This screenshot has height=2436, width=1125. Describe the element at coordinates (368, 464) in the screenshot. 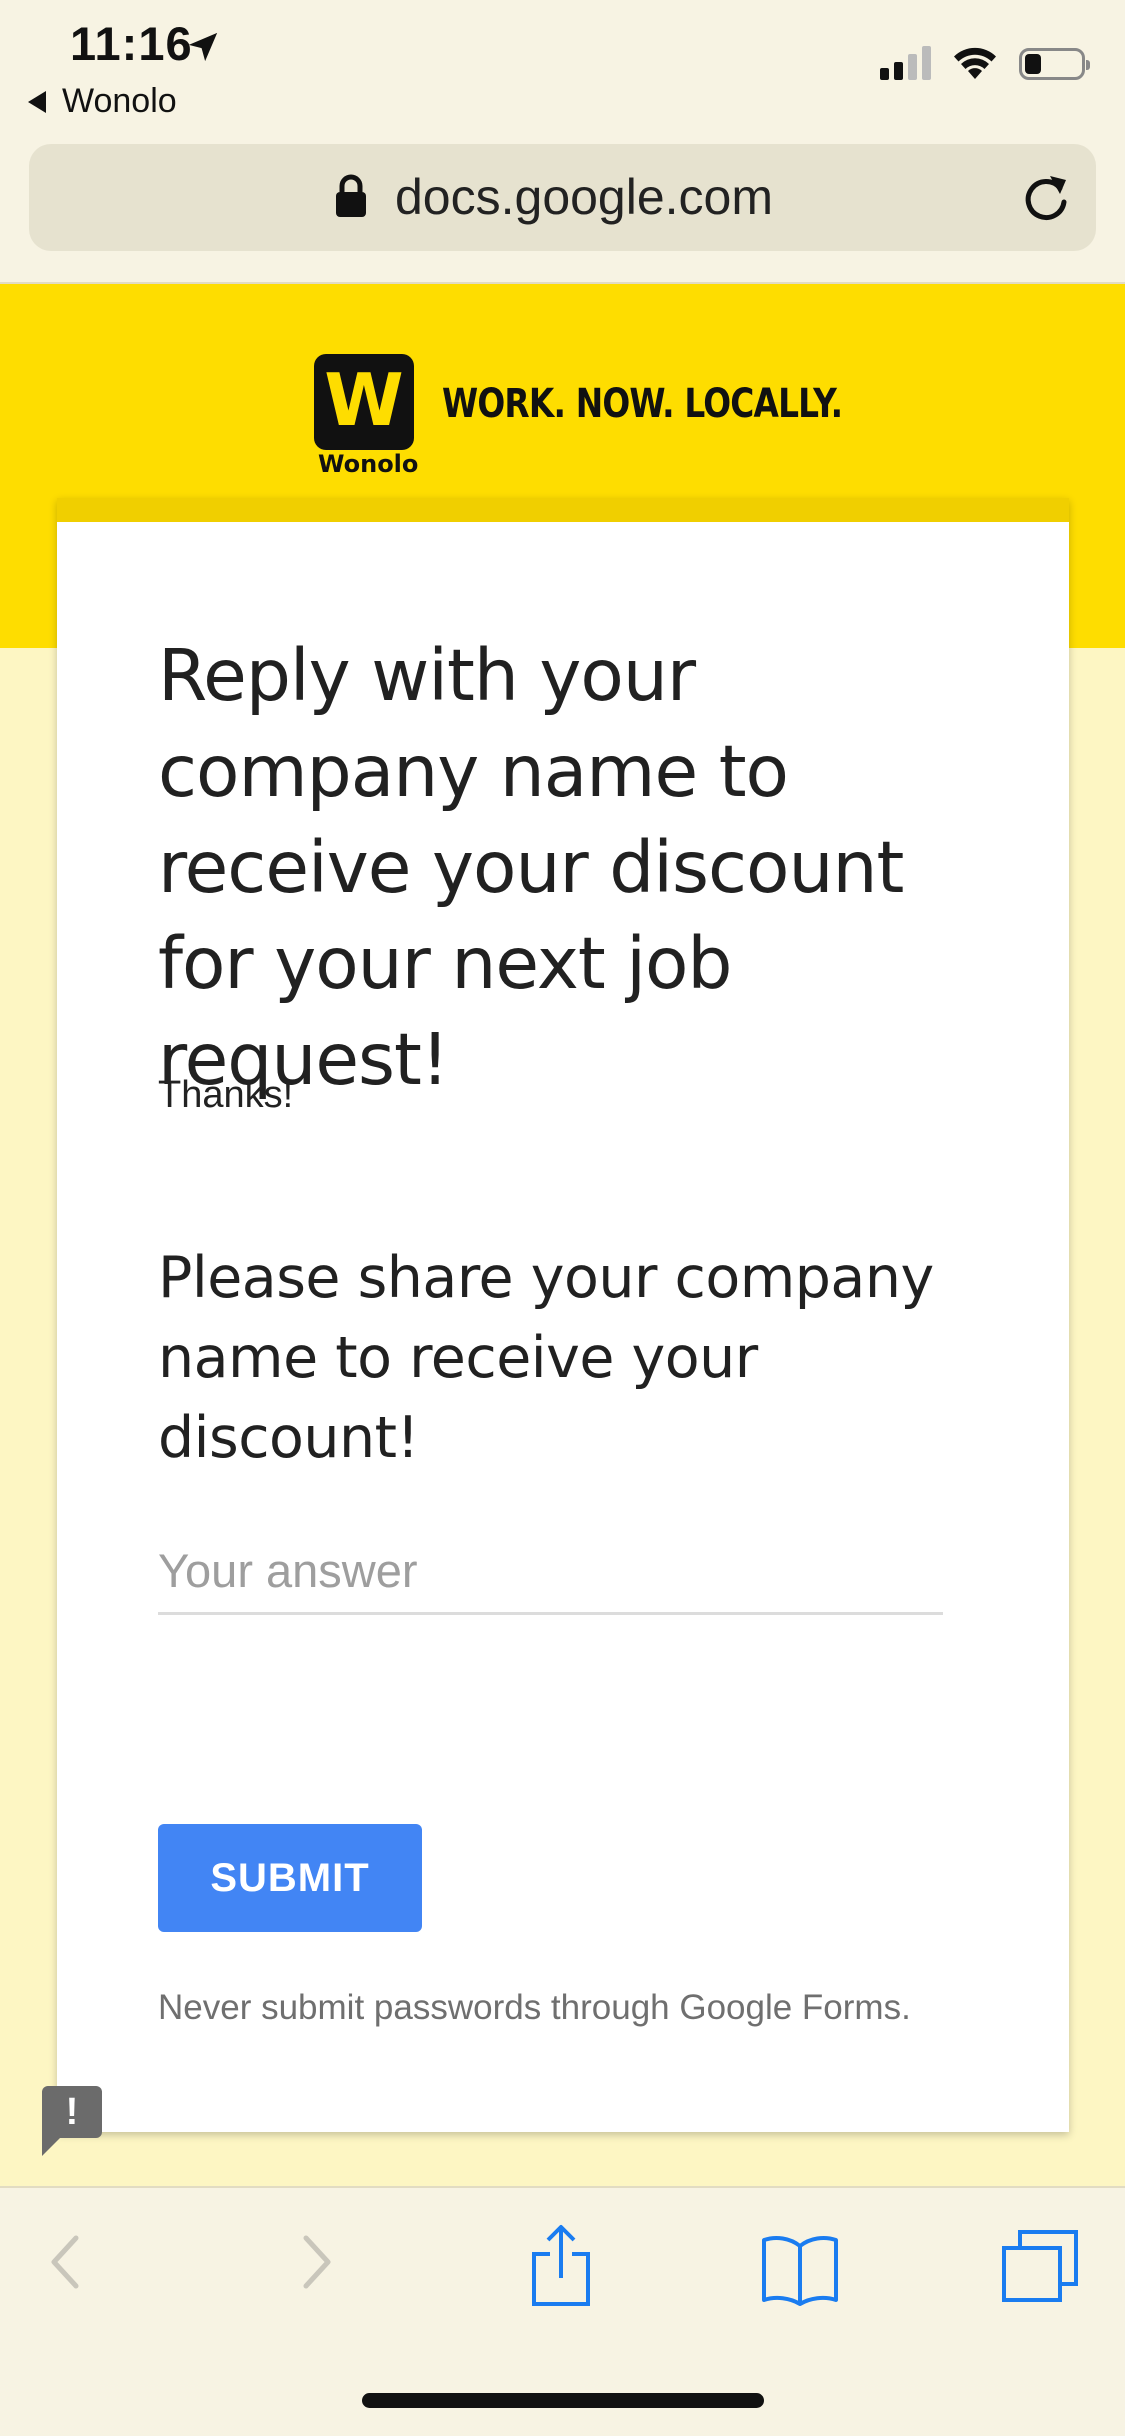

I see `logo-wordmark: Wonolo` at that location.